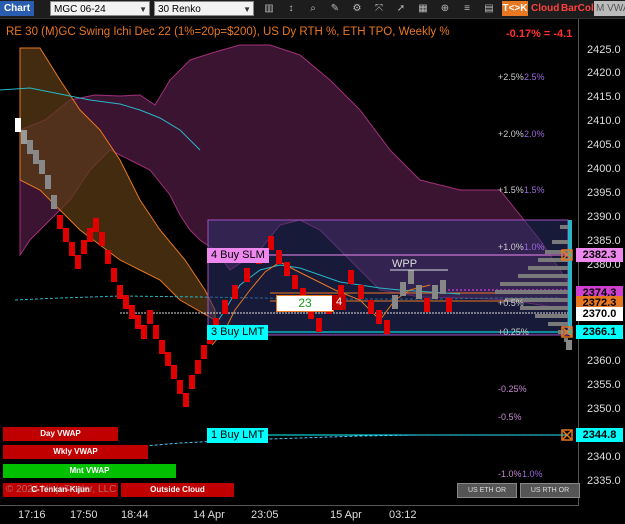  What do you see at coordinates (604, 217) in the screenshot?
I see `price-axis-label: 2390.0` at bounding box center [604, 217].